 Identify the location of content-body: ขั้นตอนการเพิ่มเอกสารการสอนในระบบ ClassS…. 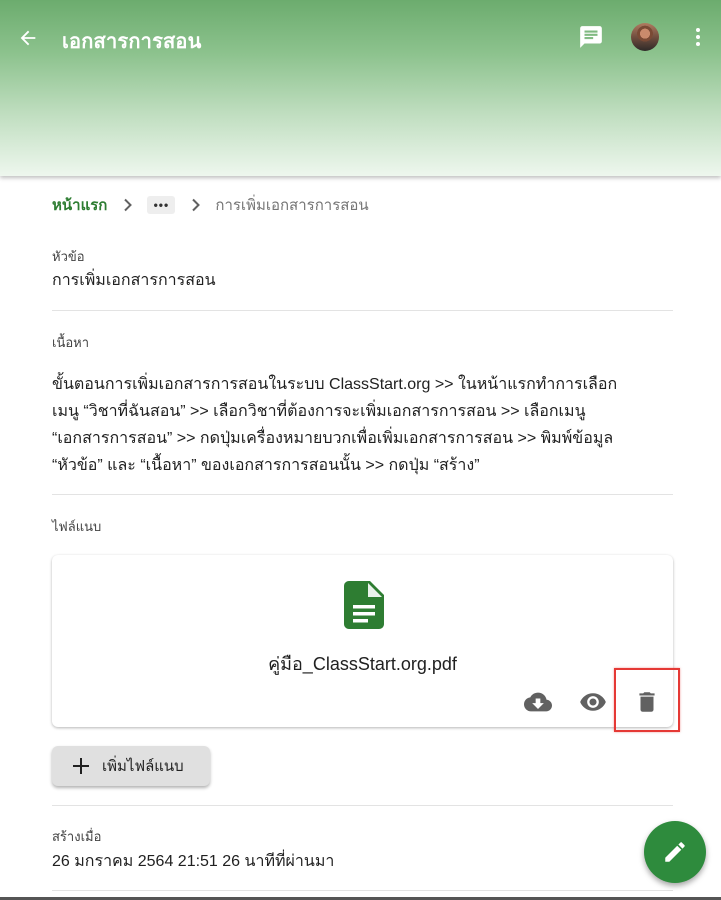
(362, 425).